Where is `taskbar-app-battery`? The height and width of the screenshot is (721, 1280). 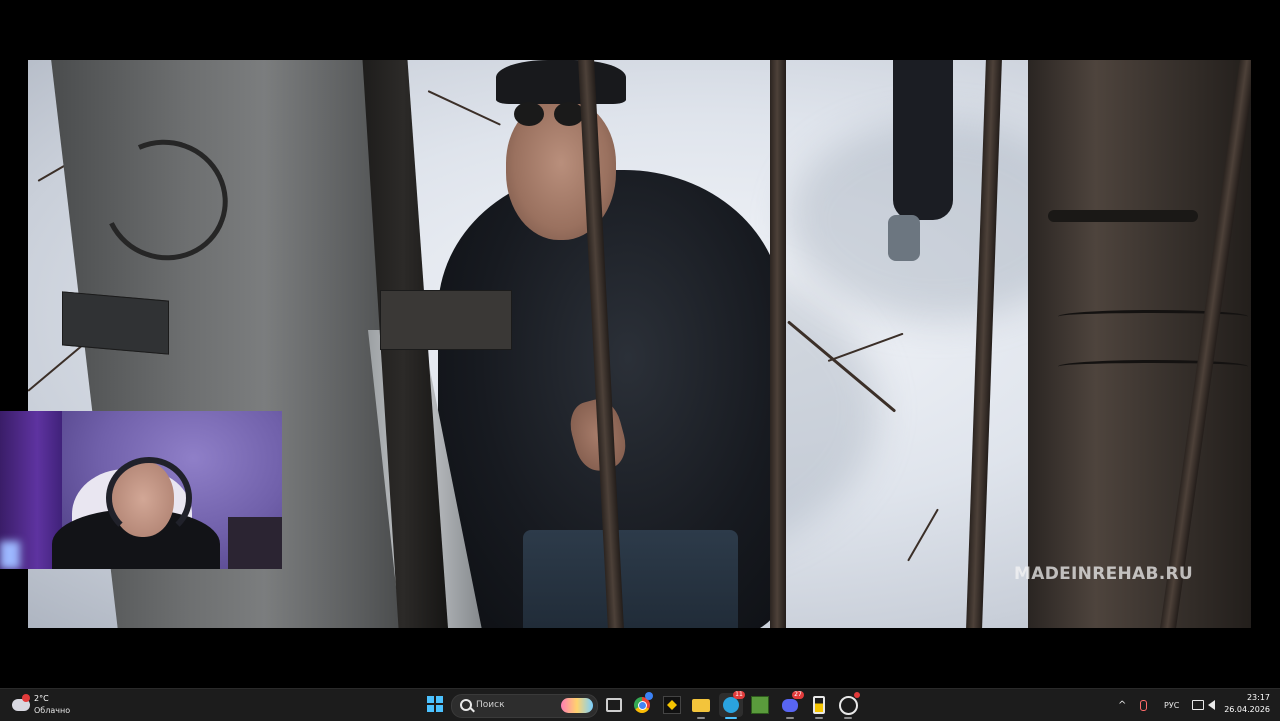
taskbar-app-battery is located at coordinates (819, 706).